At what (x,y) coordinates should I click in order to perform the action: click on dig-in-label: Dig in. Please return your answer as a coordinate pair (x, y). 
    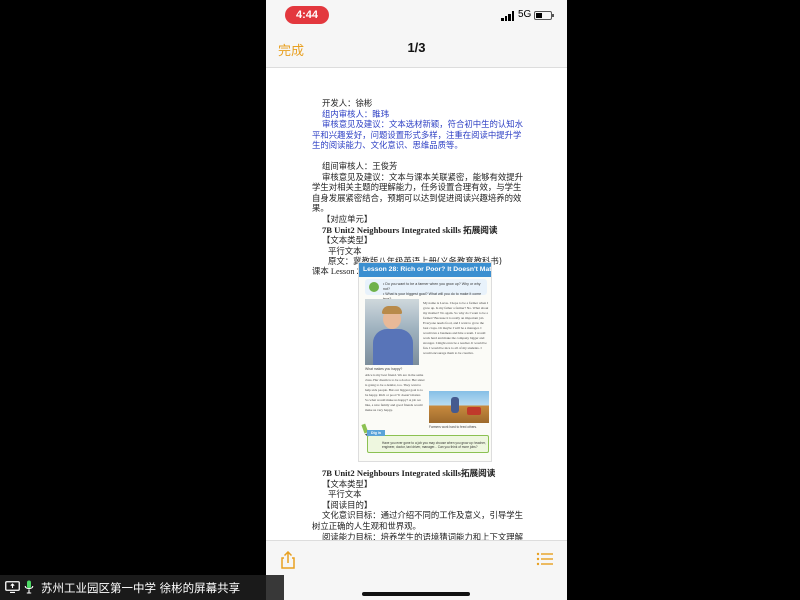
    Looking at the image, I should click on (376, 433).